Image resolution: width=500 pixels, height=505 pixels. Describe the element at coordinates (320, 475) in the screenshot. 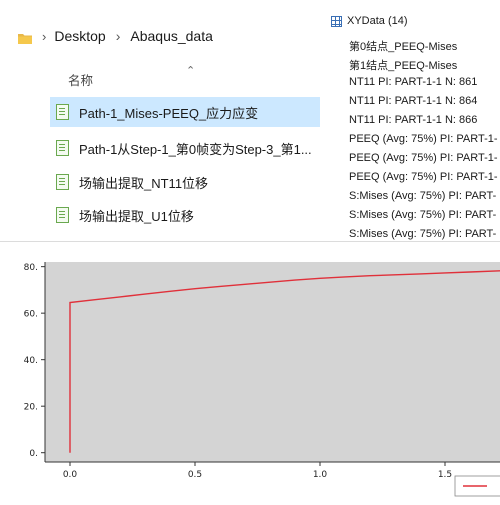

I see `x-tick-label: 1.0` at that location.